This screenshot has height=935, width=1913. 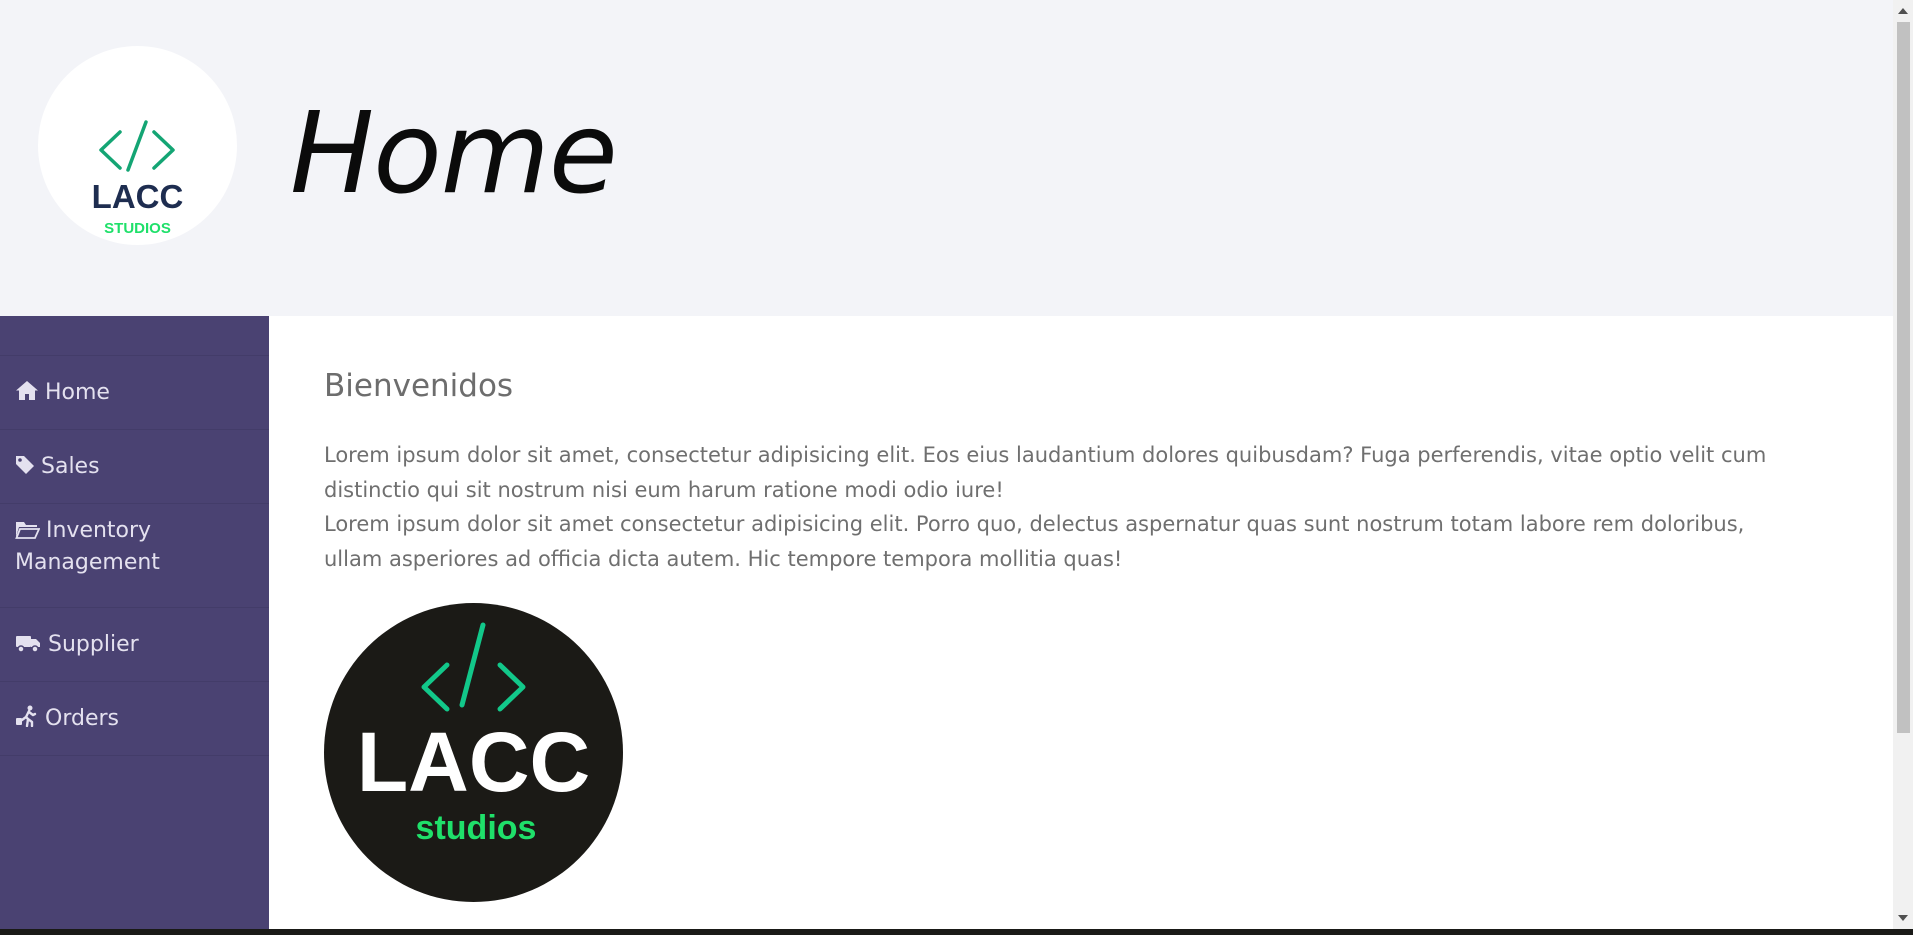 What do you see at coordinates (454, 154) in the screenshot?
I see `page-title: Home` at bounding box center [454, 154].